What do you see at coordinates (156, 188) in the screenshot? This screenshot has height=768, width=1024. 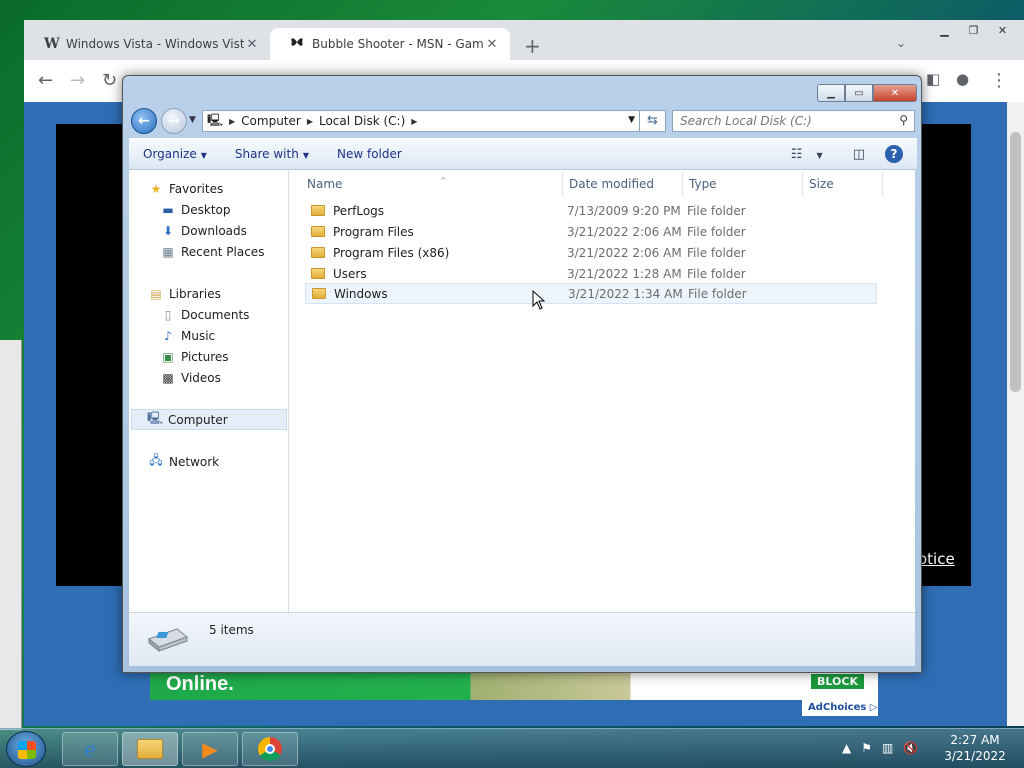 I see `star-icon: ★` at bounding box center [156, 188].